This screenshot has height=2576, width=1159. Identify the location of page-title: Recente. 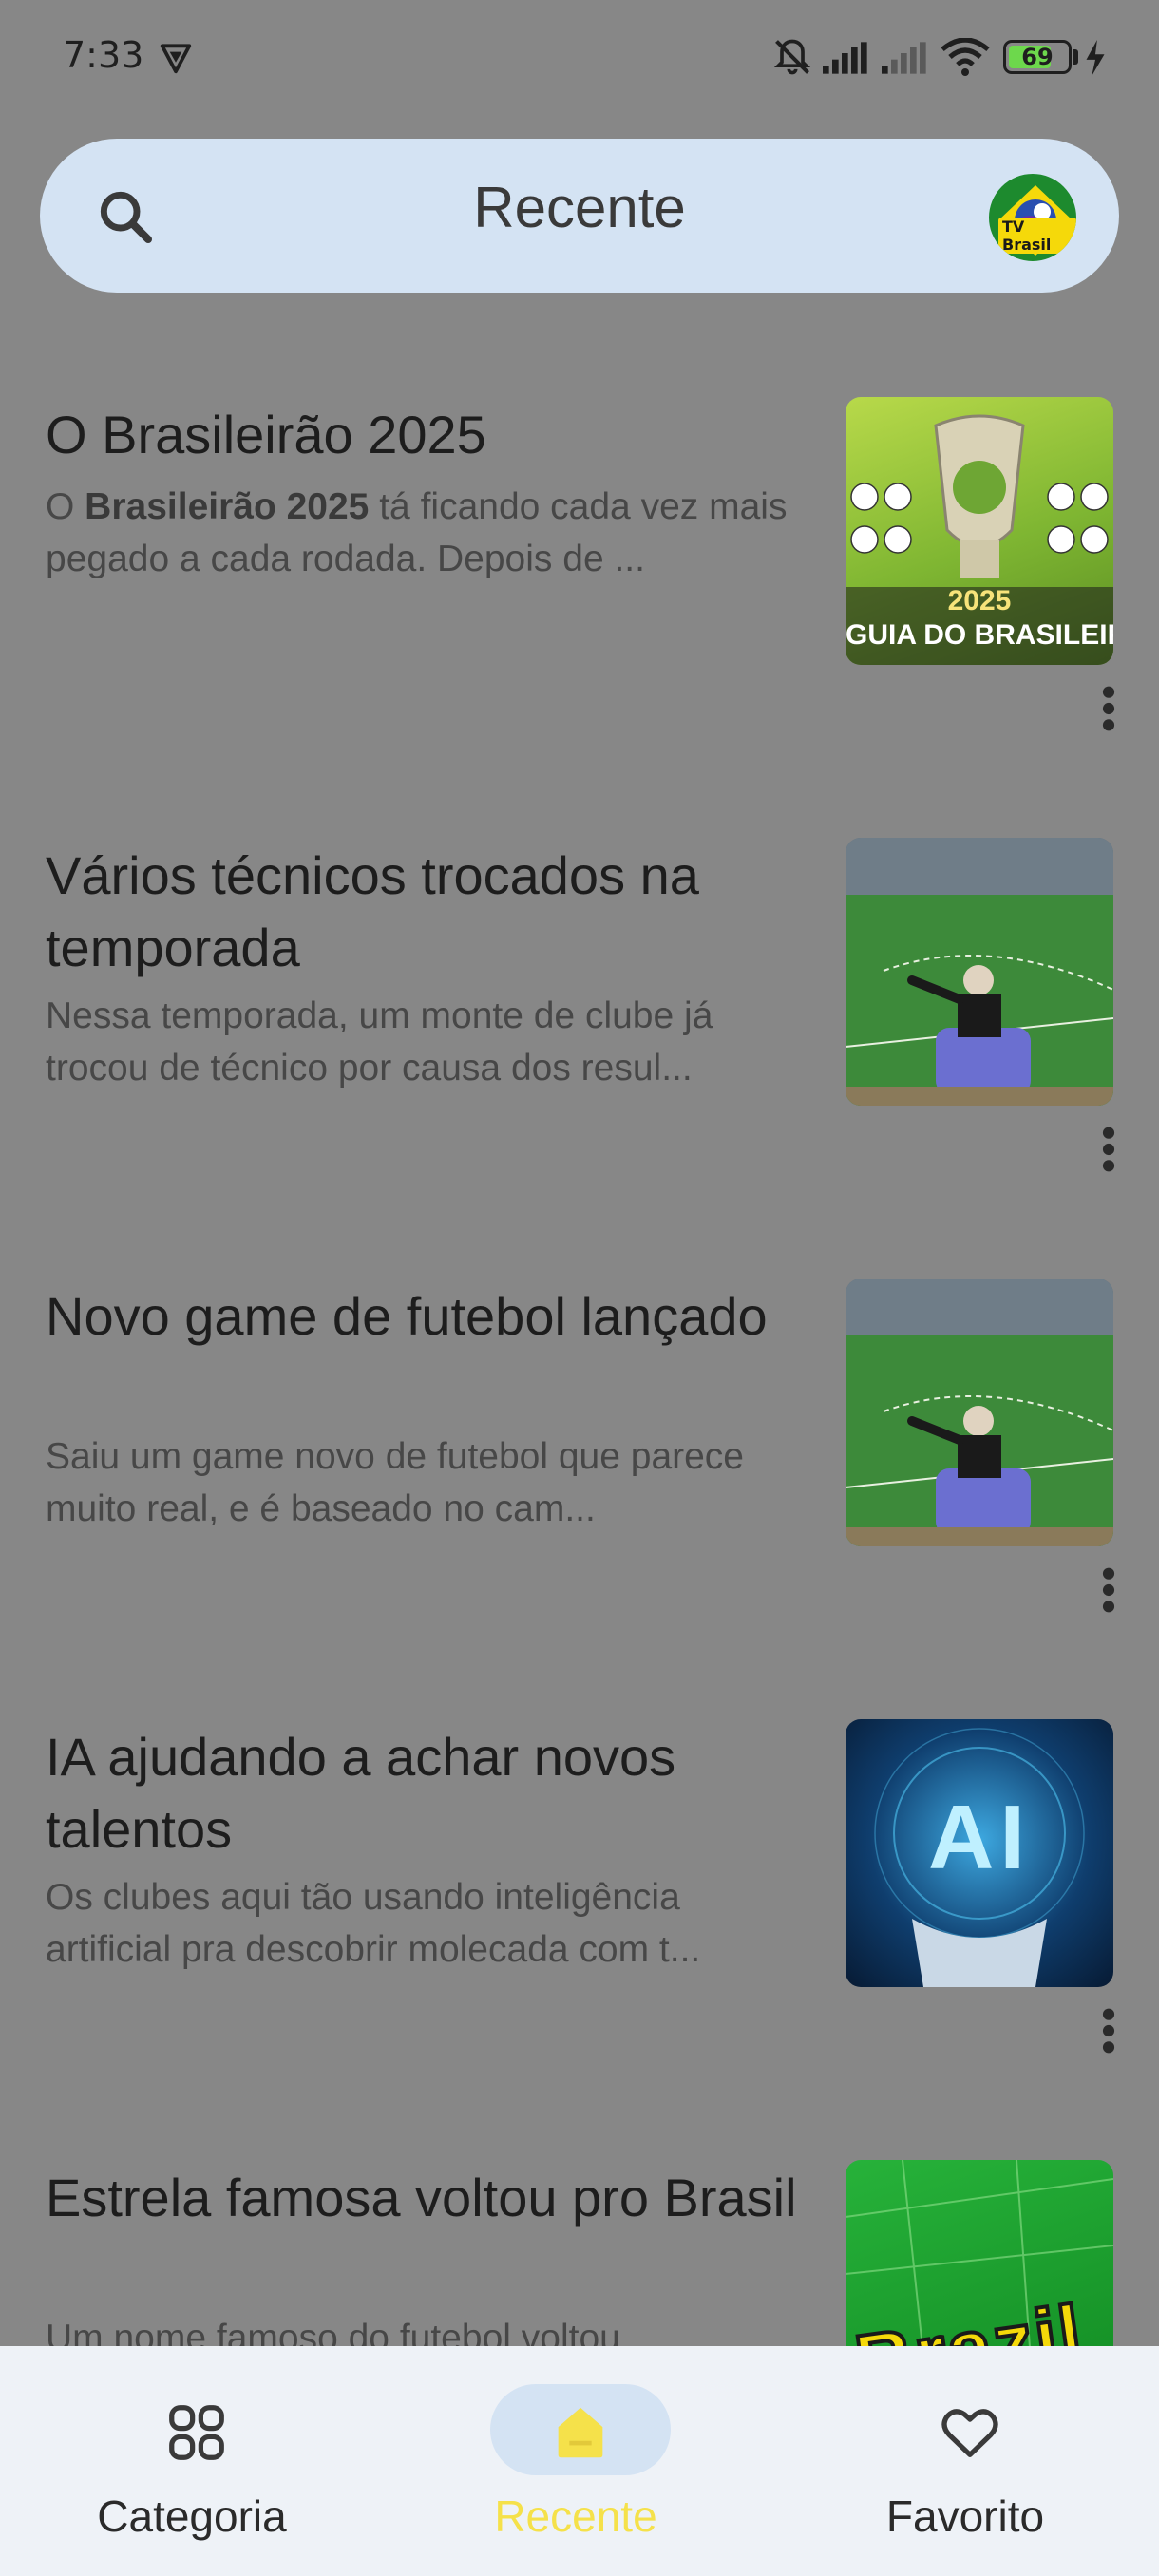
(579, 207).